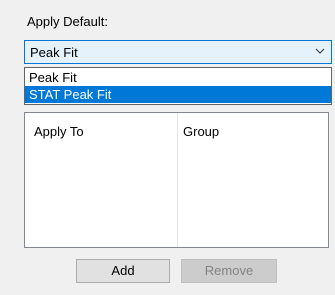 The image size is (335, 295). Describe the element at coordinates (59, 131) in the screenshot. I see `column-header-apply-to: Apply To` at that location.